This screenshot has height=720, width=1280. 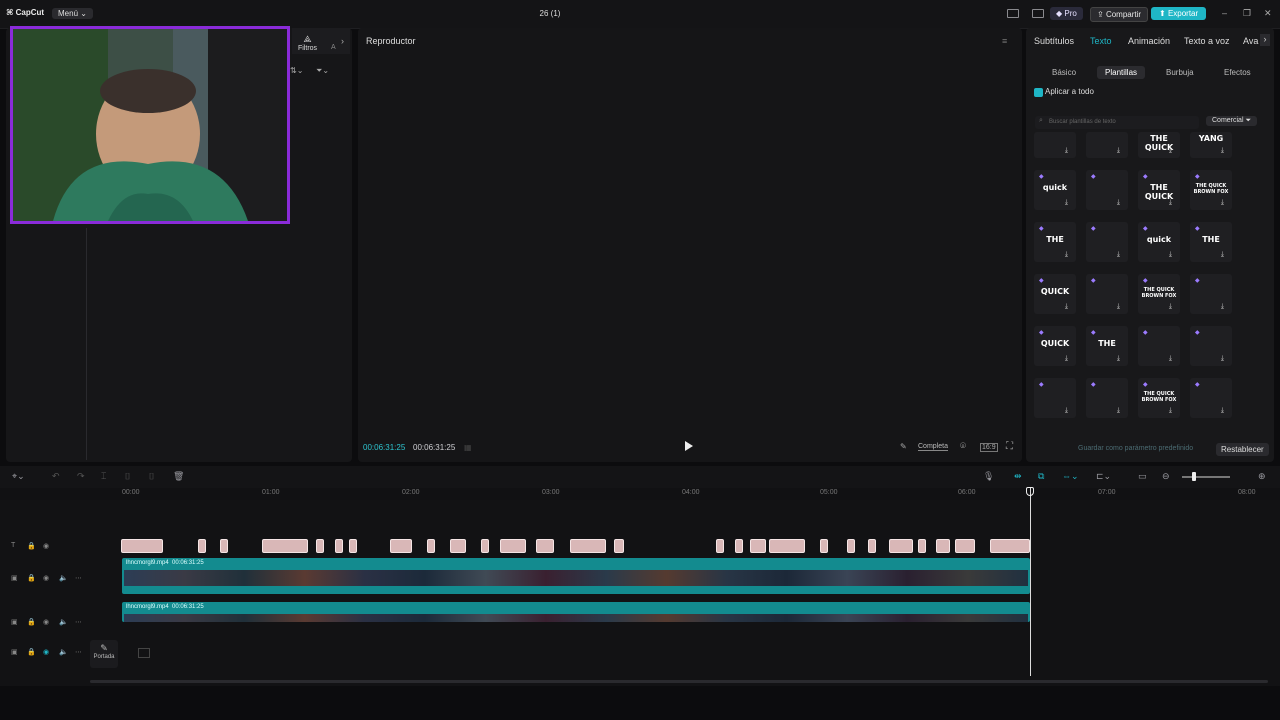 What do you see at coordinates (103, 476) in the screenshot?
I see `split-icon: ⌶` at bounding box center [103, 476].